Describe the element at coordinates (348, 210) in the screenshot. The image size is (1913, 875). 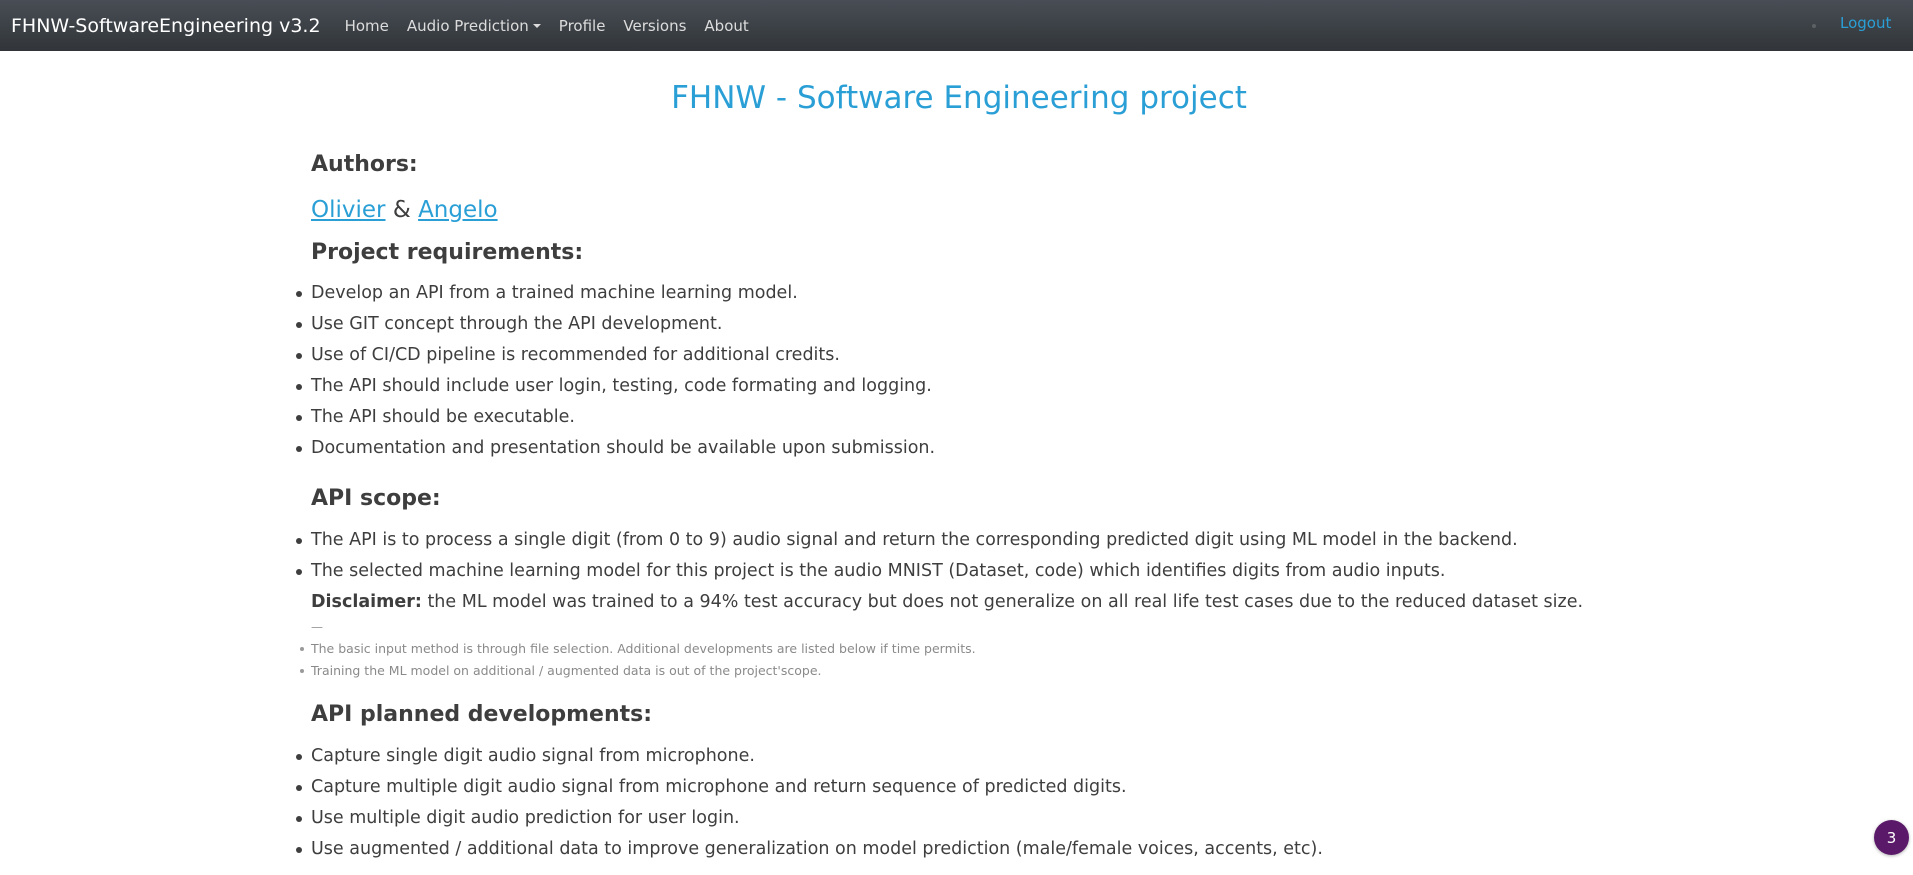
I see `author-link-olivier: Olivier` at that location.